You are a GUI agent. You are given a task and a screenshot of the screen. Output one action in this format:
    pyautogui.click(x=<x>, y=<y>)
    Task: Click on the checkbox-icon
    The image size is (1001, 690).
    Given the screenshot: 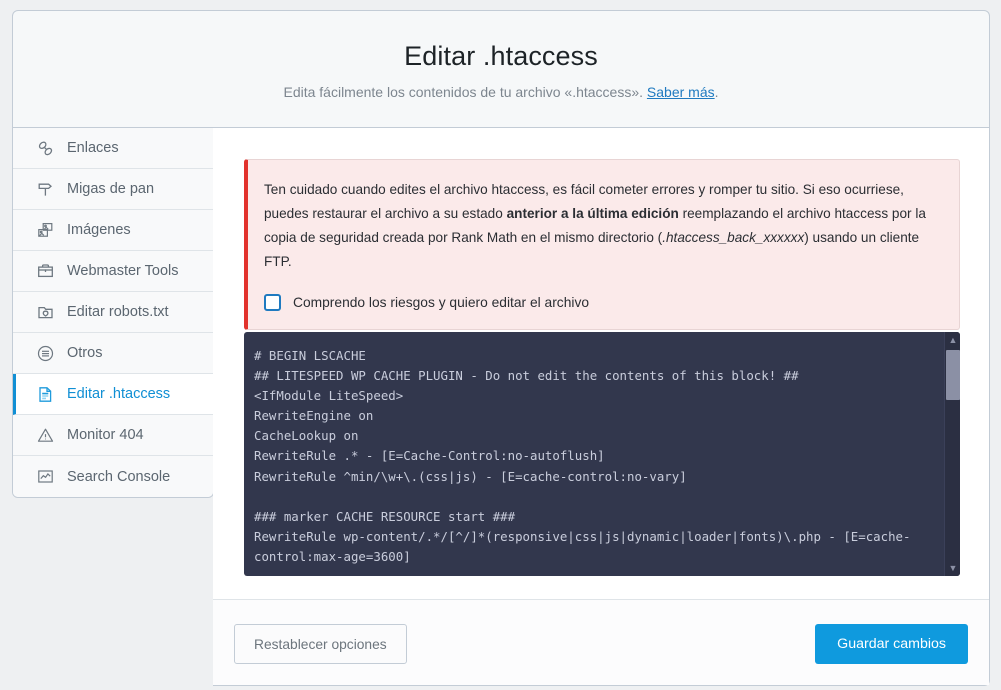 What is the action you would take?
    pyautogui.click(x=272, y=302)
    